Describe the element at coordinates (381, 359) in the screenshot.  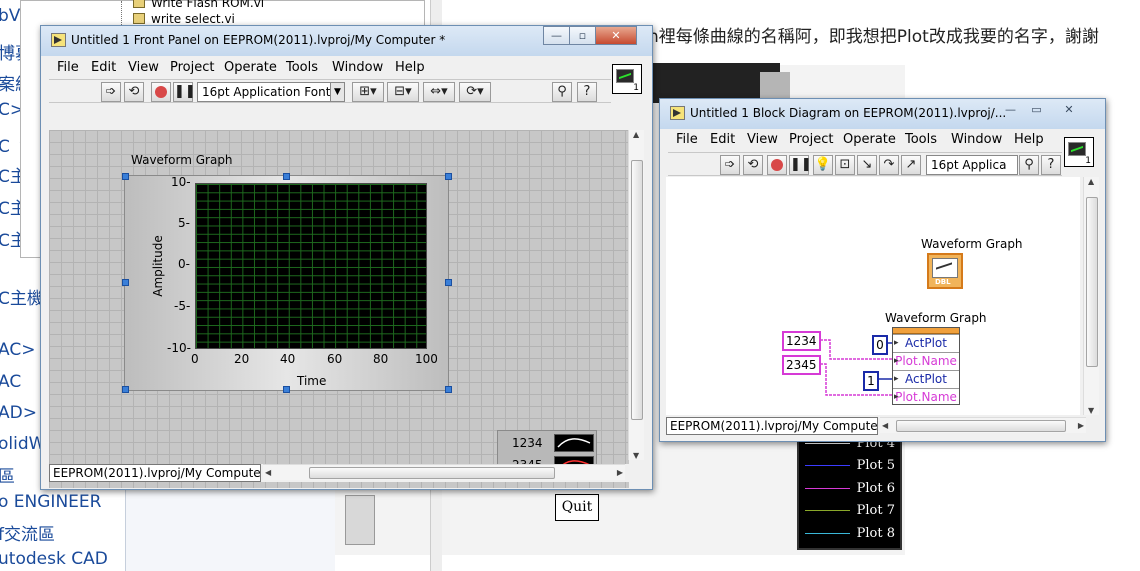
I see `x-tick: 80` at that location.